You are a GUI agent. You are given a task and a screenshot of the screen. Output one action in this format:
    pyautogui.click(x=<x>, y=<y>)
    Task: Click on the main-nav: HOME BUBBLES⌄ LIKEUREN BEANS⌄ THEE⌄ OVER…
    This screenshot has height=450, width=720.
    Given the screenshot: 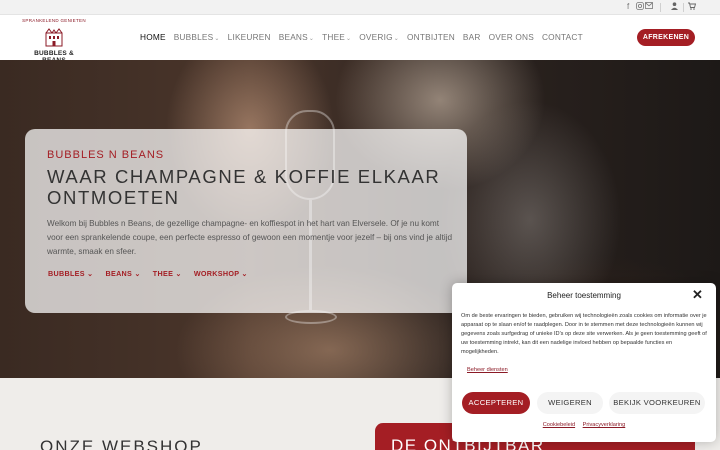 What is the action you would take?
    pyautogui.click(x=365, y=38)
    